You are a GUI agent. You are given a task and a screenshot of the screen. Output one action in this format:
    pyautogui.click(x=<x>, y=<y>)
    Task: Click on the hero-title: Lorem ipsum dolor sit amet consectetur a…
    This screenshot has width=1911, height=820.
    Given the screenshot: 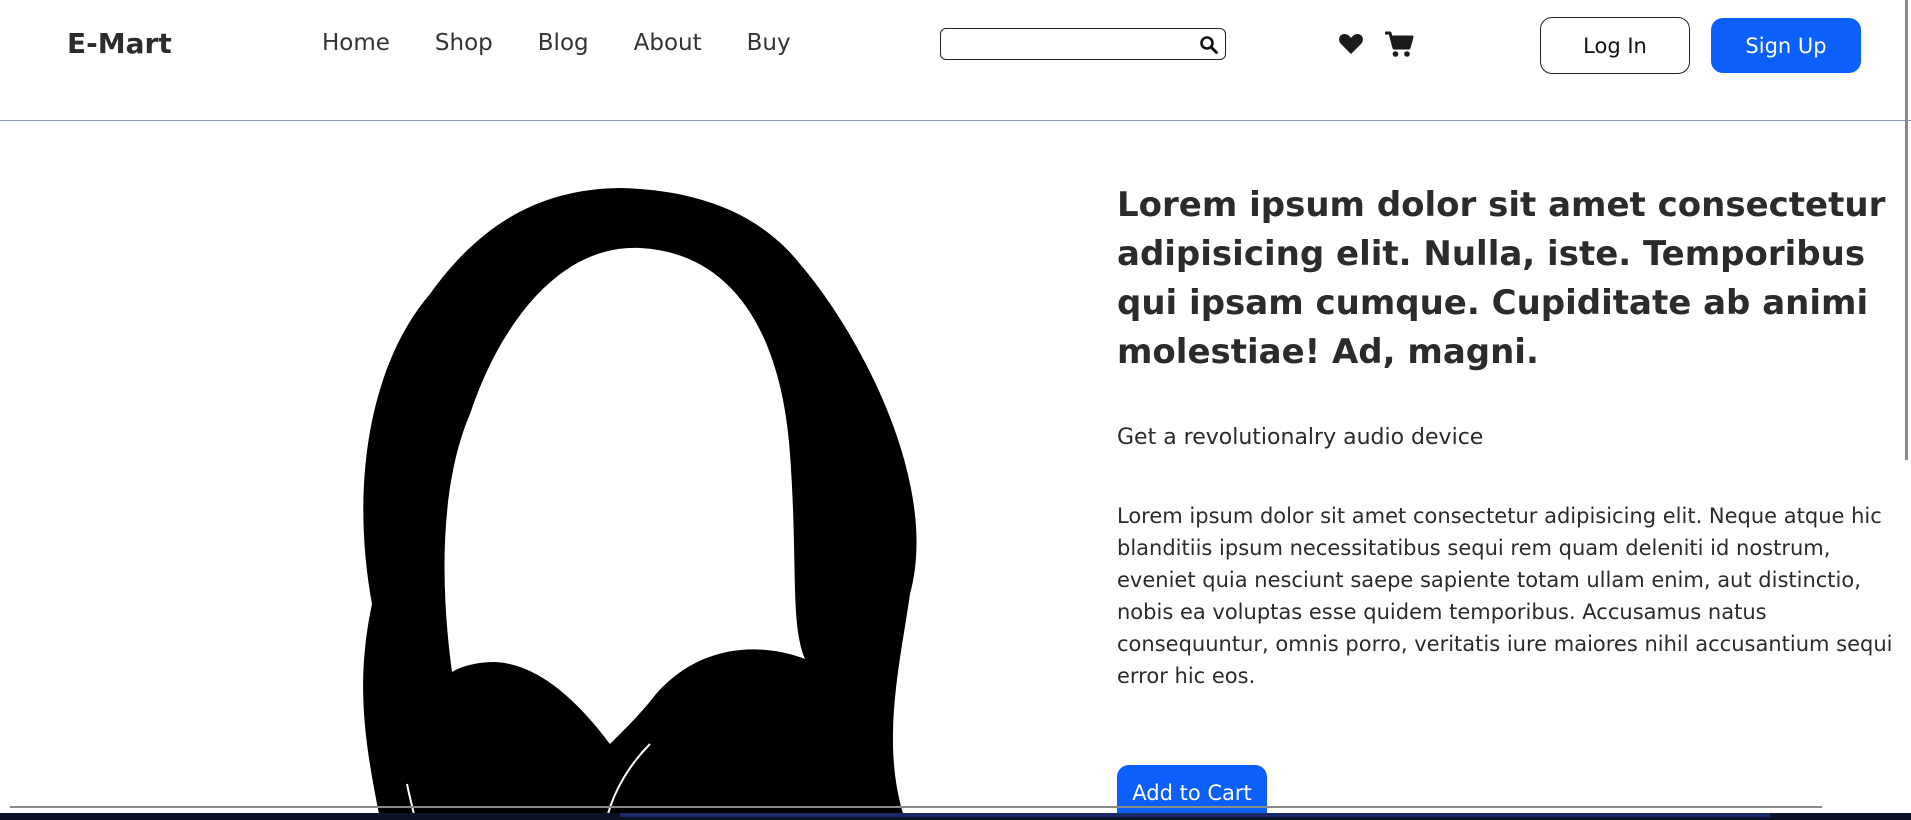 What is the action you would take?
    pyautogui.click(x=1501, y=278)
    